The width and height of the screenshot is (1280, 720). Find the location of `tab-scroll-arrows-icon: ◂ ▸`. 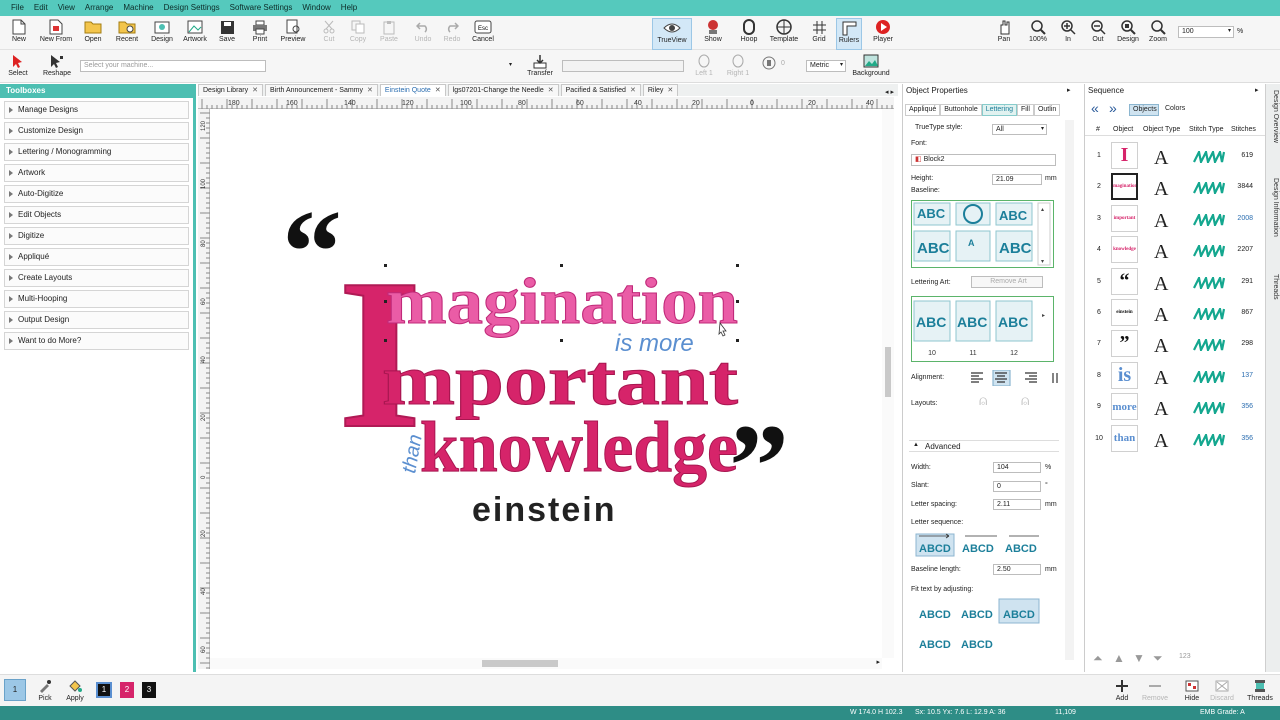

tab-scroll-arrows-icon: ◂ ▸ is located at coordinates (891, 92).